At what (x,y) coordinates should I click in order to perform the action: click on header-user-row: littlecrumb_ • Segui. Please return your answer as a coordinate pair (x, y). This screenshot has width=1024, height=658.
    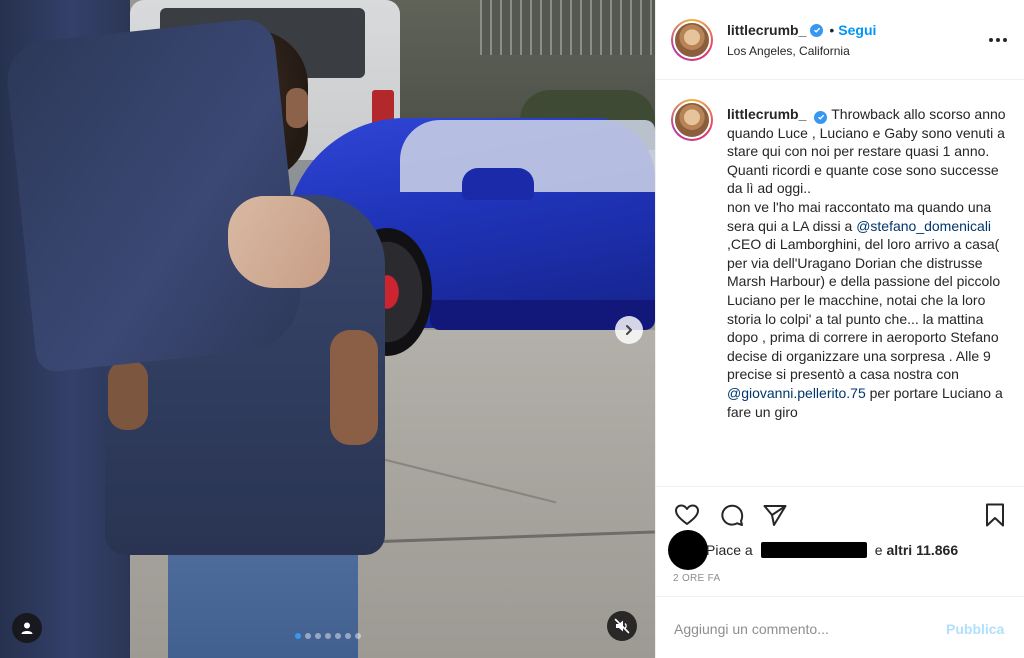
    Looking at the image, I should click on (801, 30).